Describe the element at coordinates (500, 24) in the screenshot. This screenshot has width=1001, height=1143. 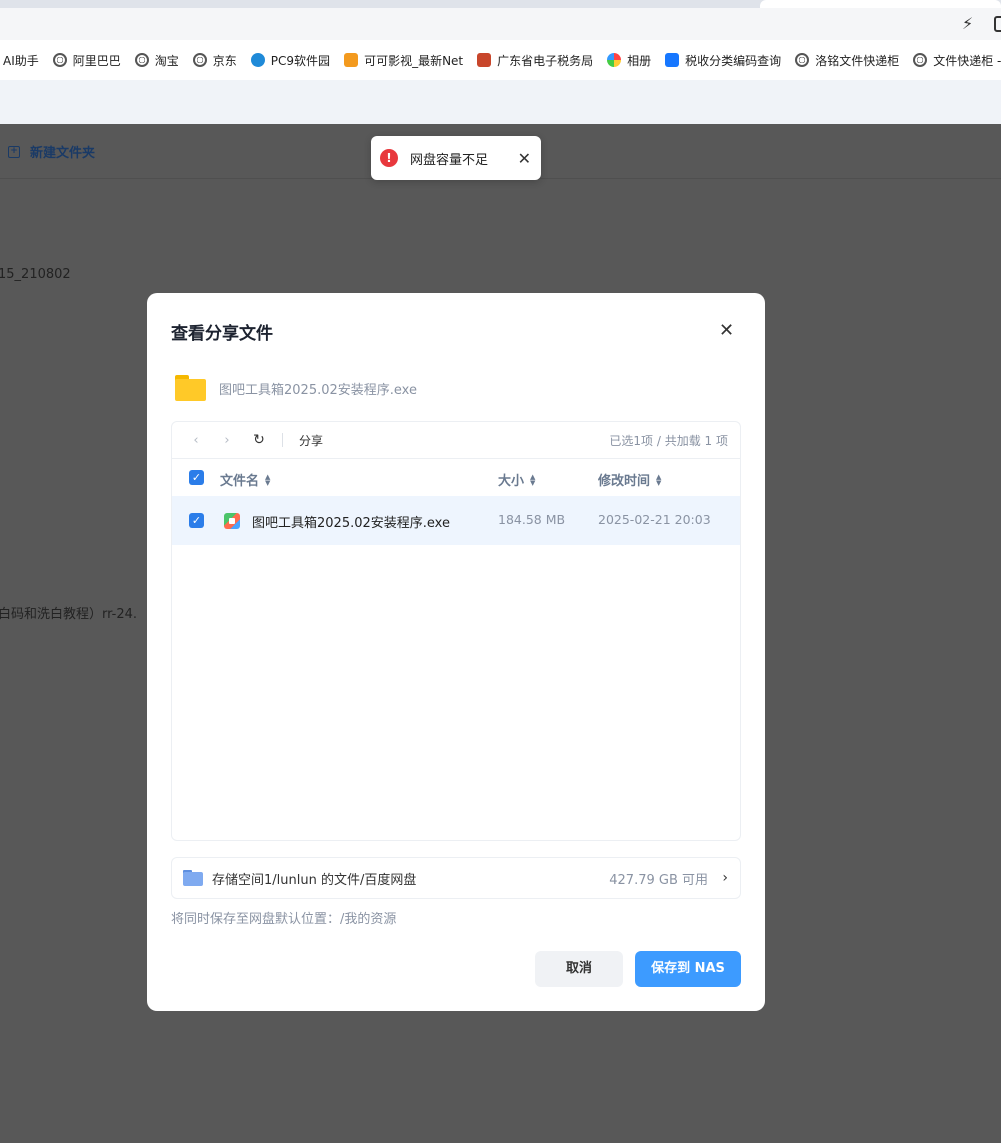
I see `address-bar: ⚡` at that location.